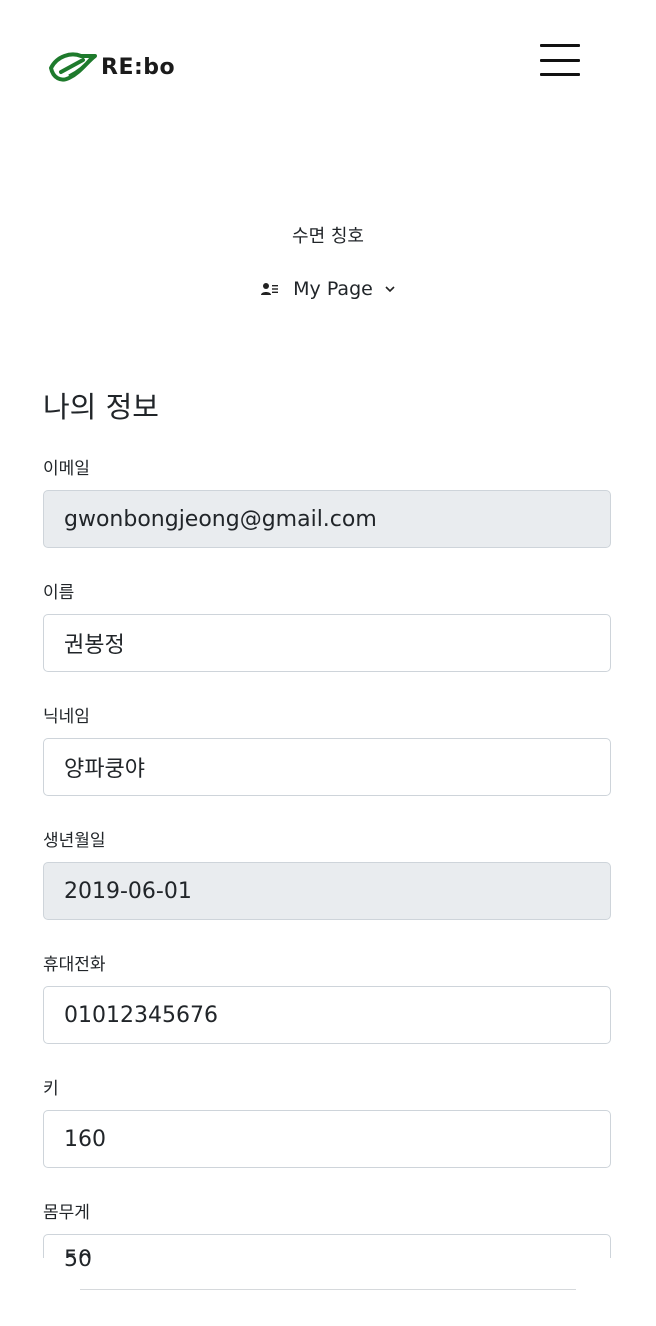 This screenshot has height=1326, width=656. I want to click on mypage-dropdown: My Page, so click(328, 289).